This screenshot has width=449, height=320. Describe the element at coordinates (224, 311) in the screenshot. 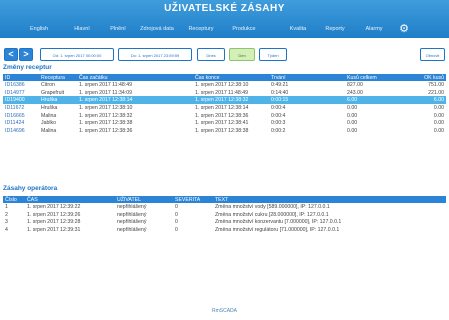

I see `footer-logo: RmSCADA` at that location.